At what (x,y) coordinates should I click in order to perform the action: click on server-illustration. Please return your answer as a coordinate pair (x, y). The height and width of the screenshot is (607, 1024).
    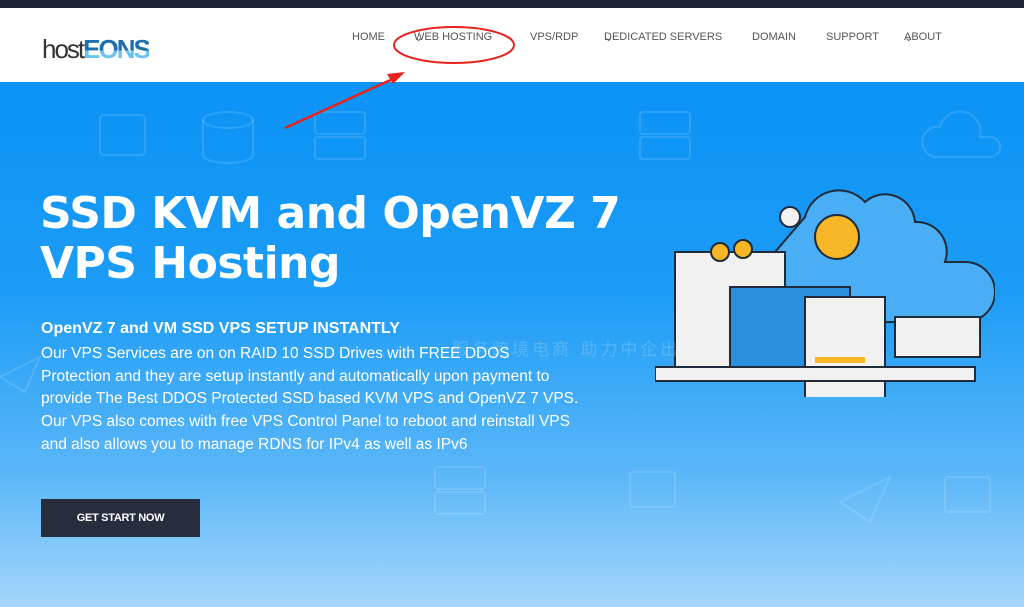
    Looking at the image, I should click on (825, 293).